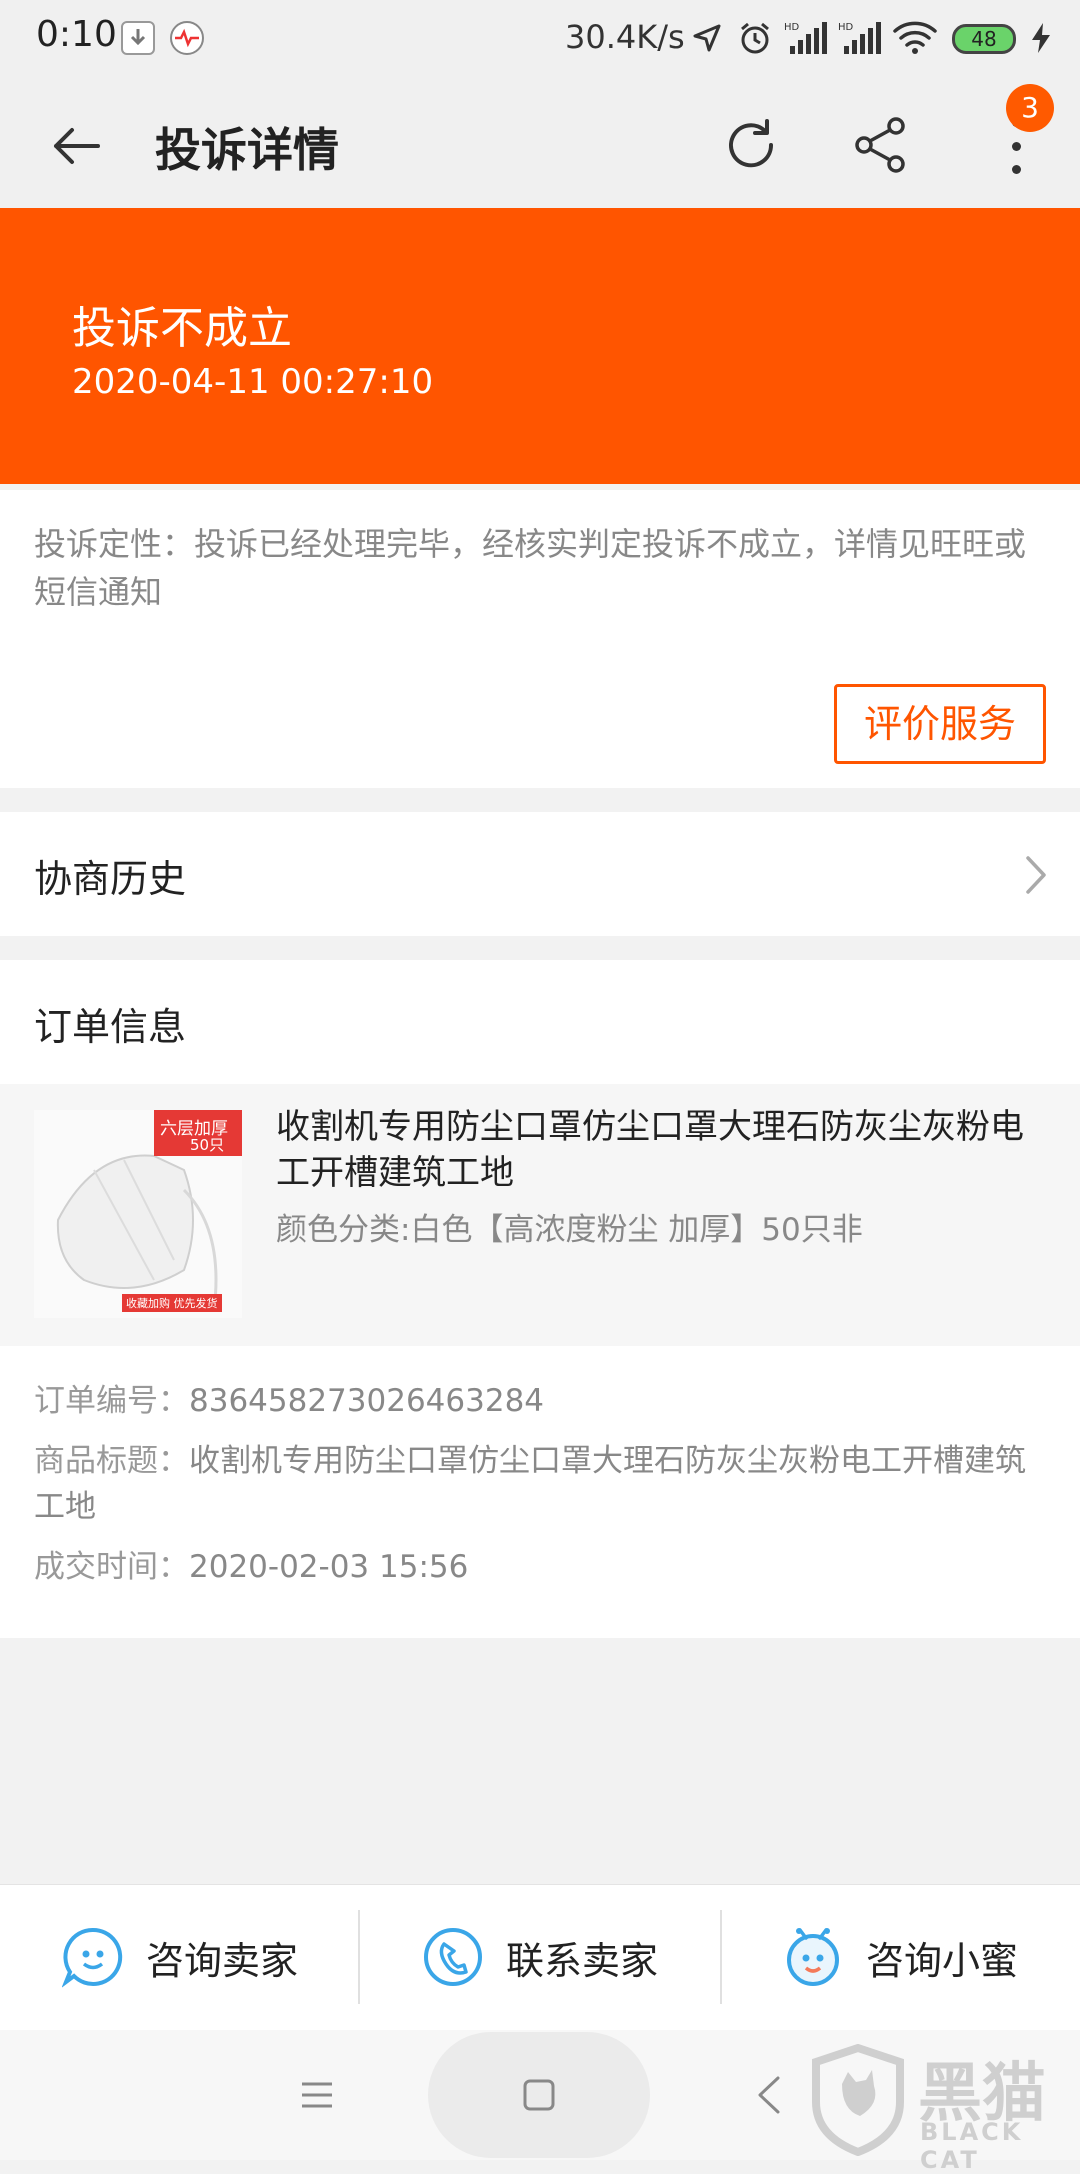 Image resolution: width=1080 pixels, height=2174 pixels. I want to click on deal-time-row: 成交时间：2020-02-03 15:56, so click(539, 1567).